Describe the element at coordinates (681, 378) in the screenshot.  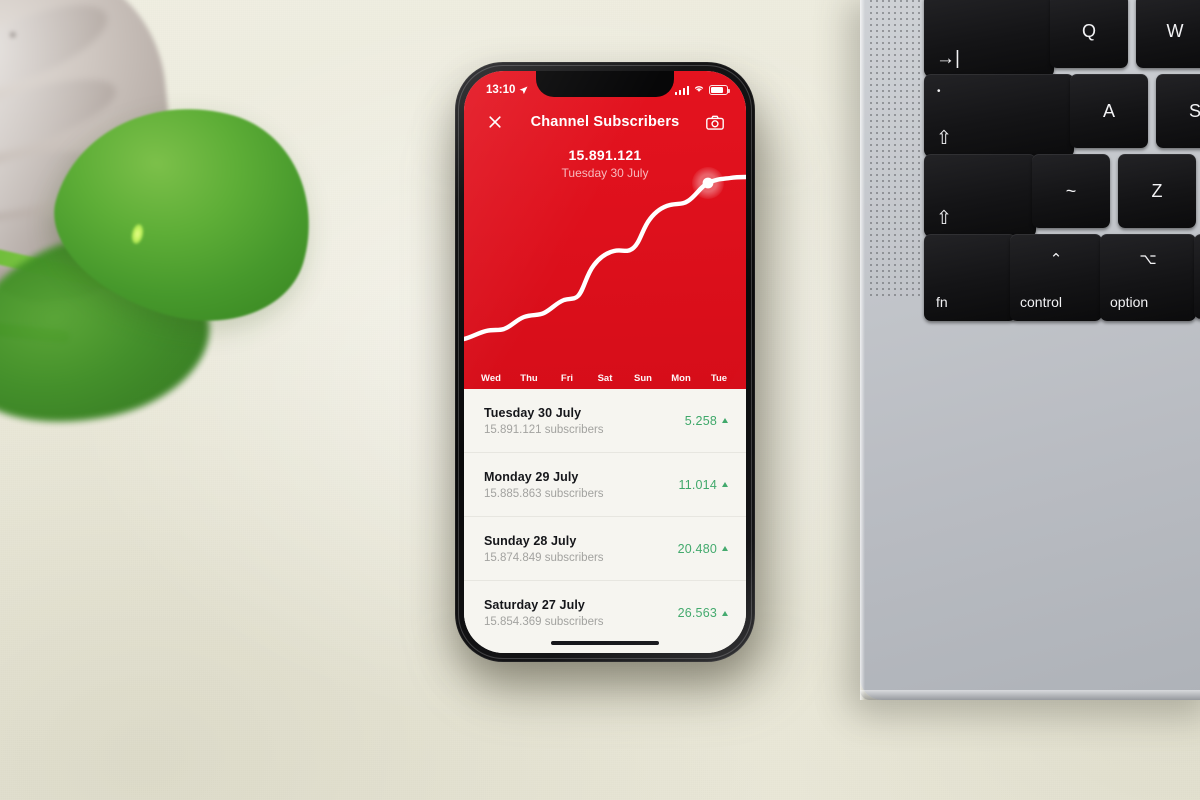
I see `x-tick-mon: Mon` at that location.